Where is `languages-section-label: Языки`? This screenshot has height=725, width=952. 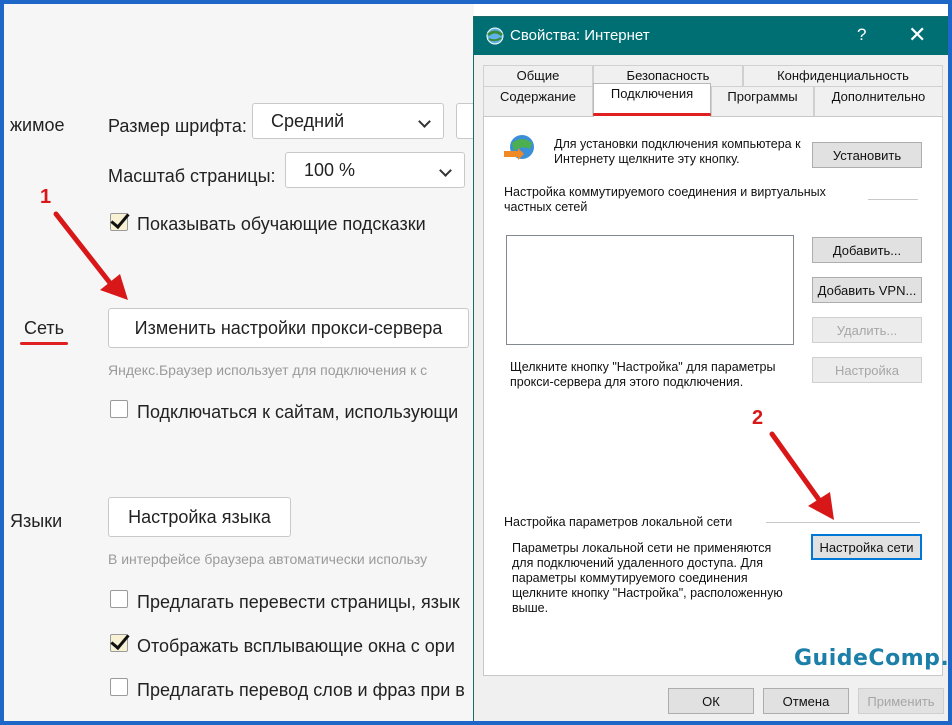
languages-section-label: Языки is located at coordinates (36, 521).